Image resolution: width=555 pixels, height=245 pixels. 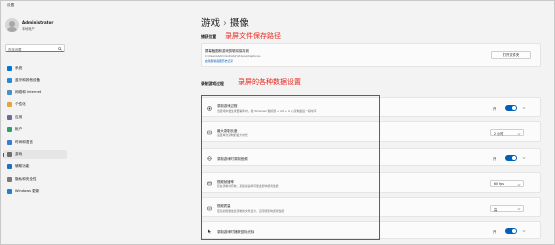 I want to click on account-name: Administrator, so click(x=38, y=22).